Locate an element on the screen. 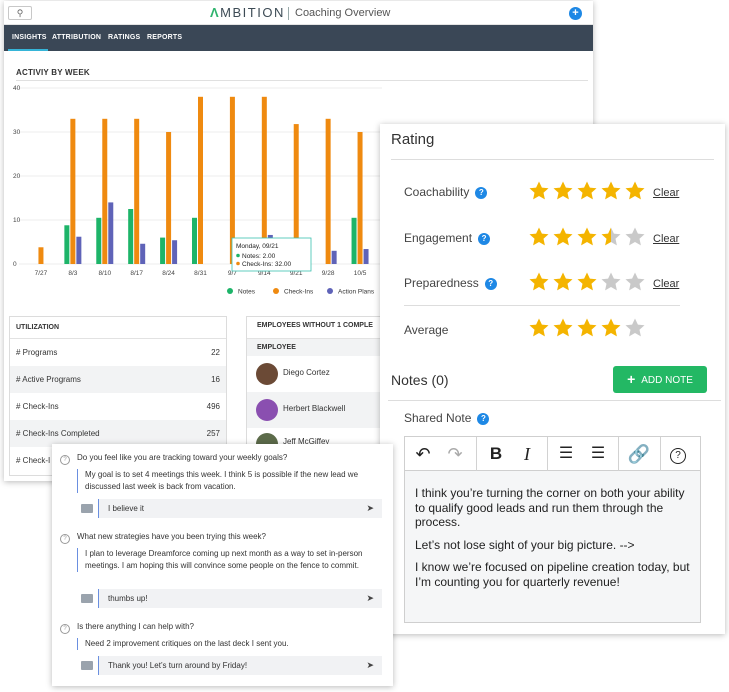  x-tick-label: 8/24 is located at coordinates (168, 273).